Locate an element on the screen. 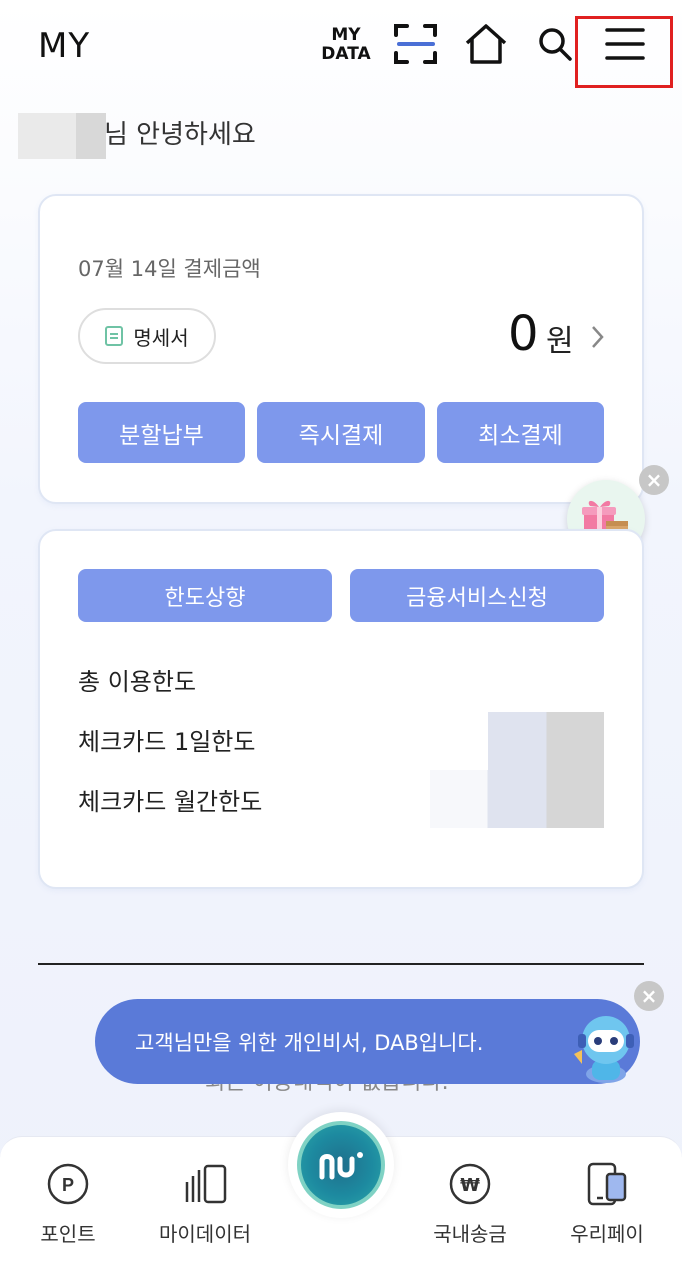  dab-robot-icon is located at coordinates (606, 1049).